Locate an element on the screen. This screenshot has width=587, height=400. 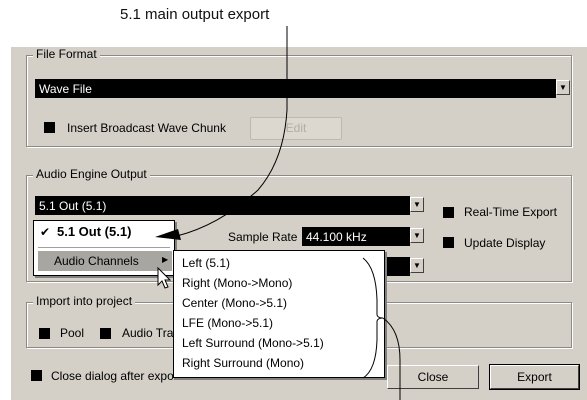
file-format-legend: File Format is located at coordinates (66, 54).